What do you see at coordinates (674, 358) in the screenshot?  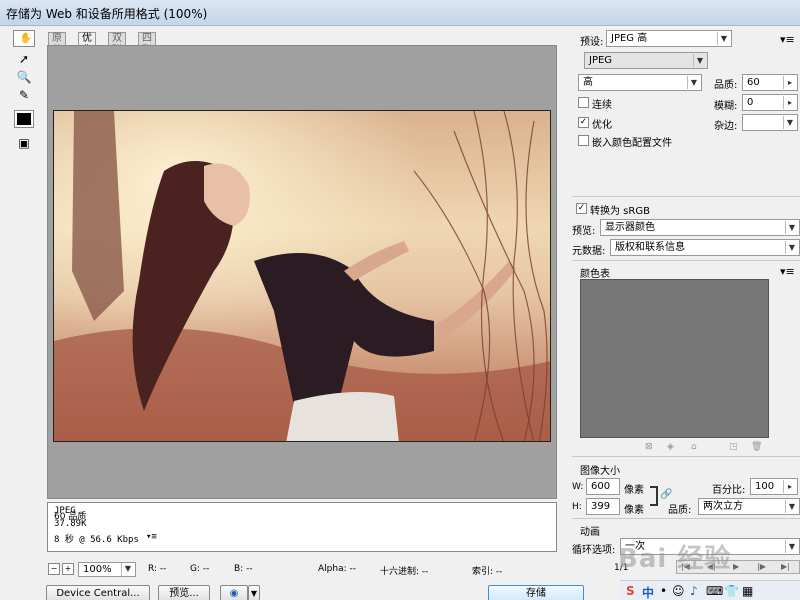 I see `color-table-panel` at bounding box center [674, 358].